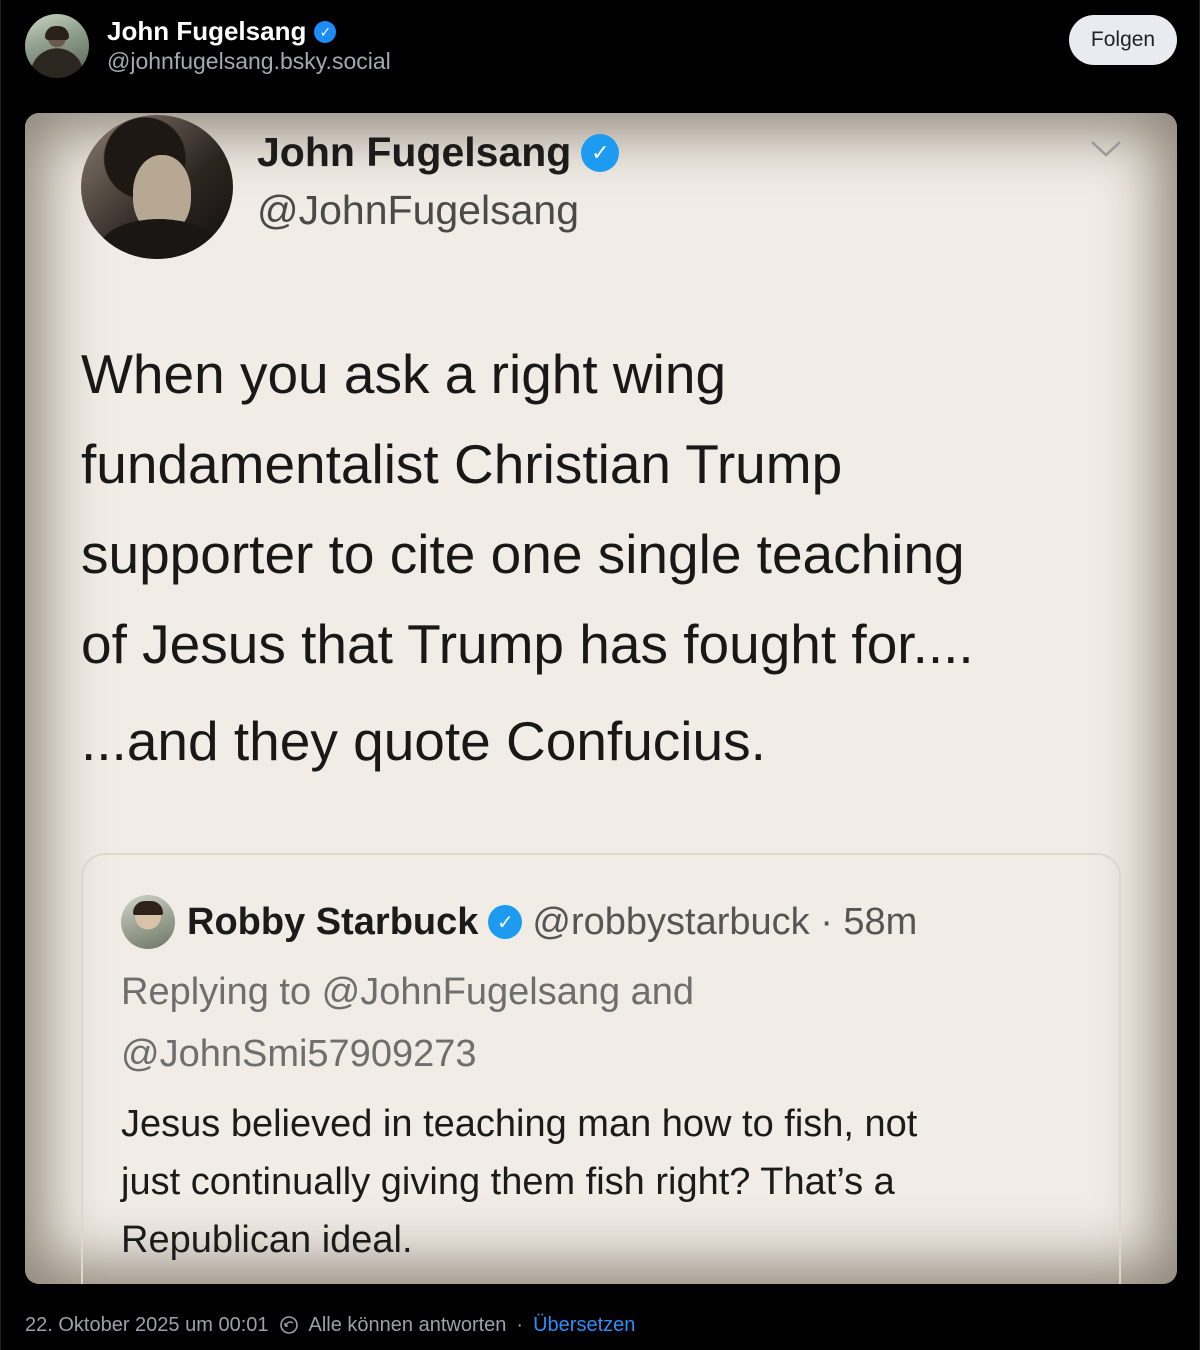 Image resolution: width=1200 pixels, height=1350 pixels. Describe the element at coordinates (408, 992) in the screenshot. I see `reply-line: Replying to @JohnFugelsang and` at that location.